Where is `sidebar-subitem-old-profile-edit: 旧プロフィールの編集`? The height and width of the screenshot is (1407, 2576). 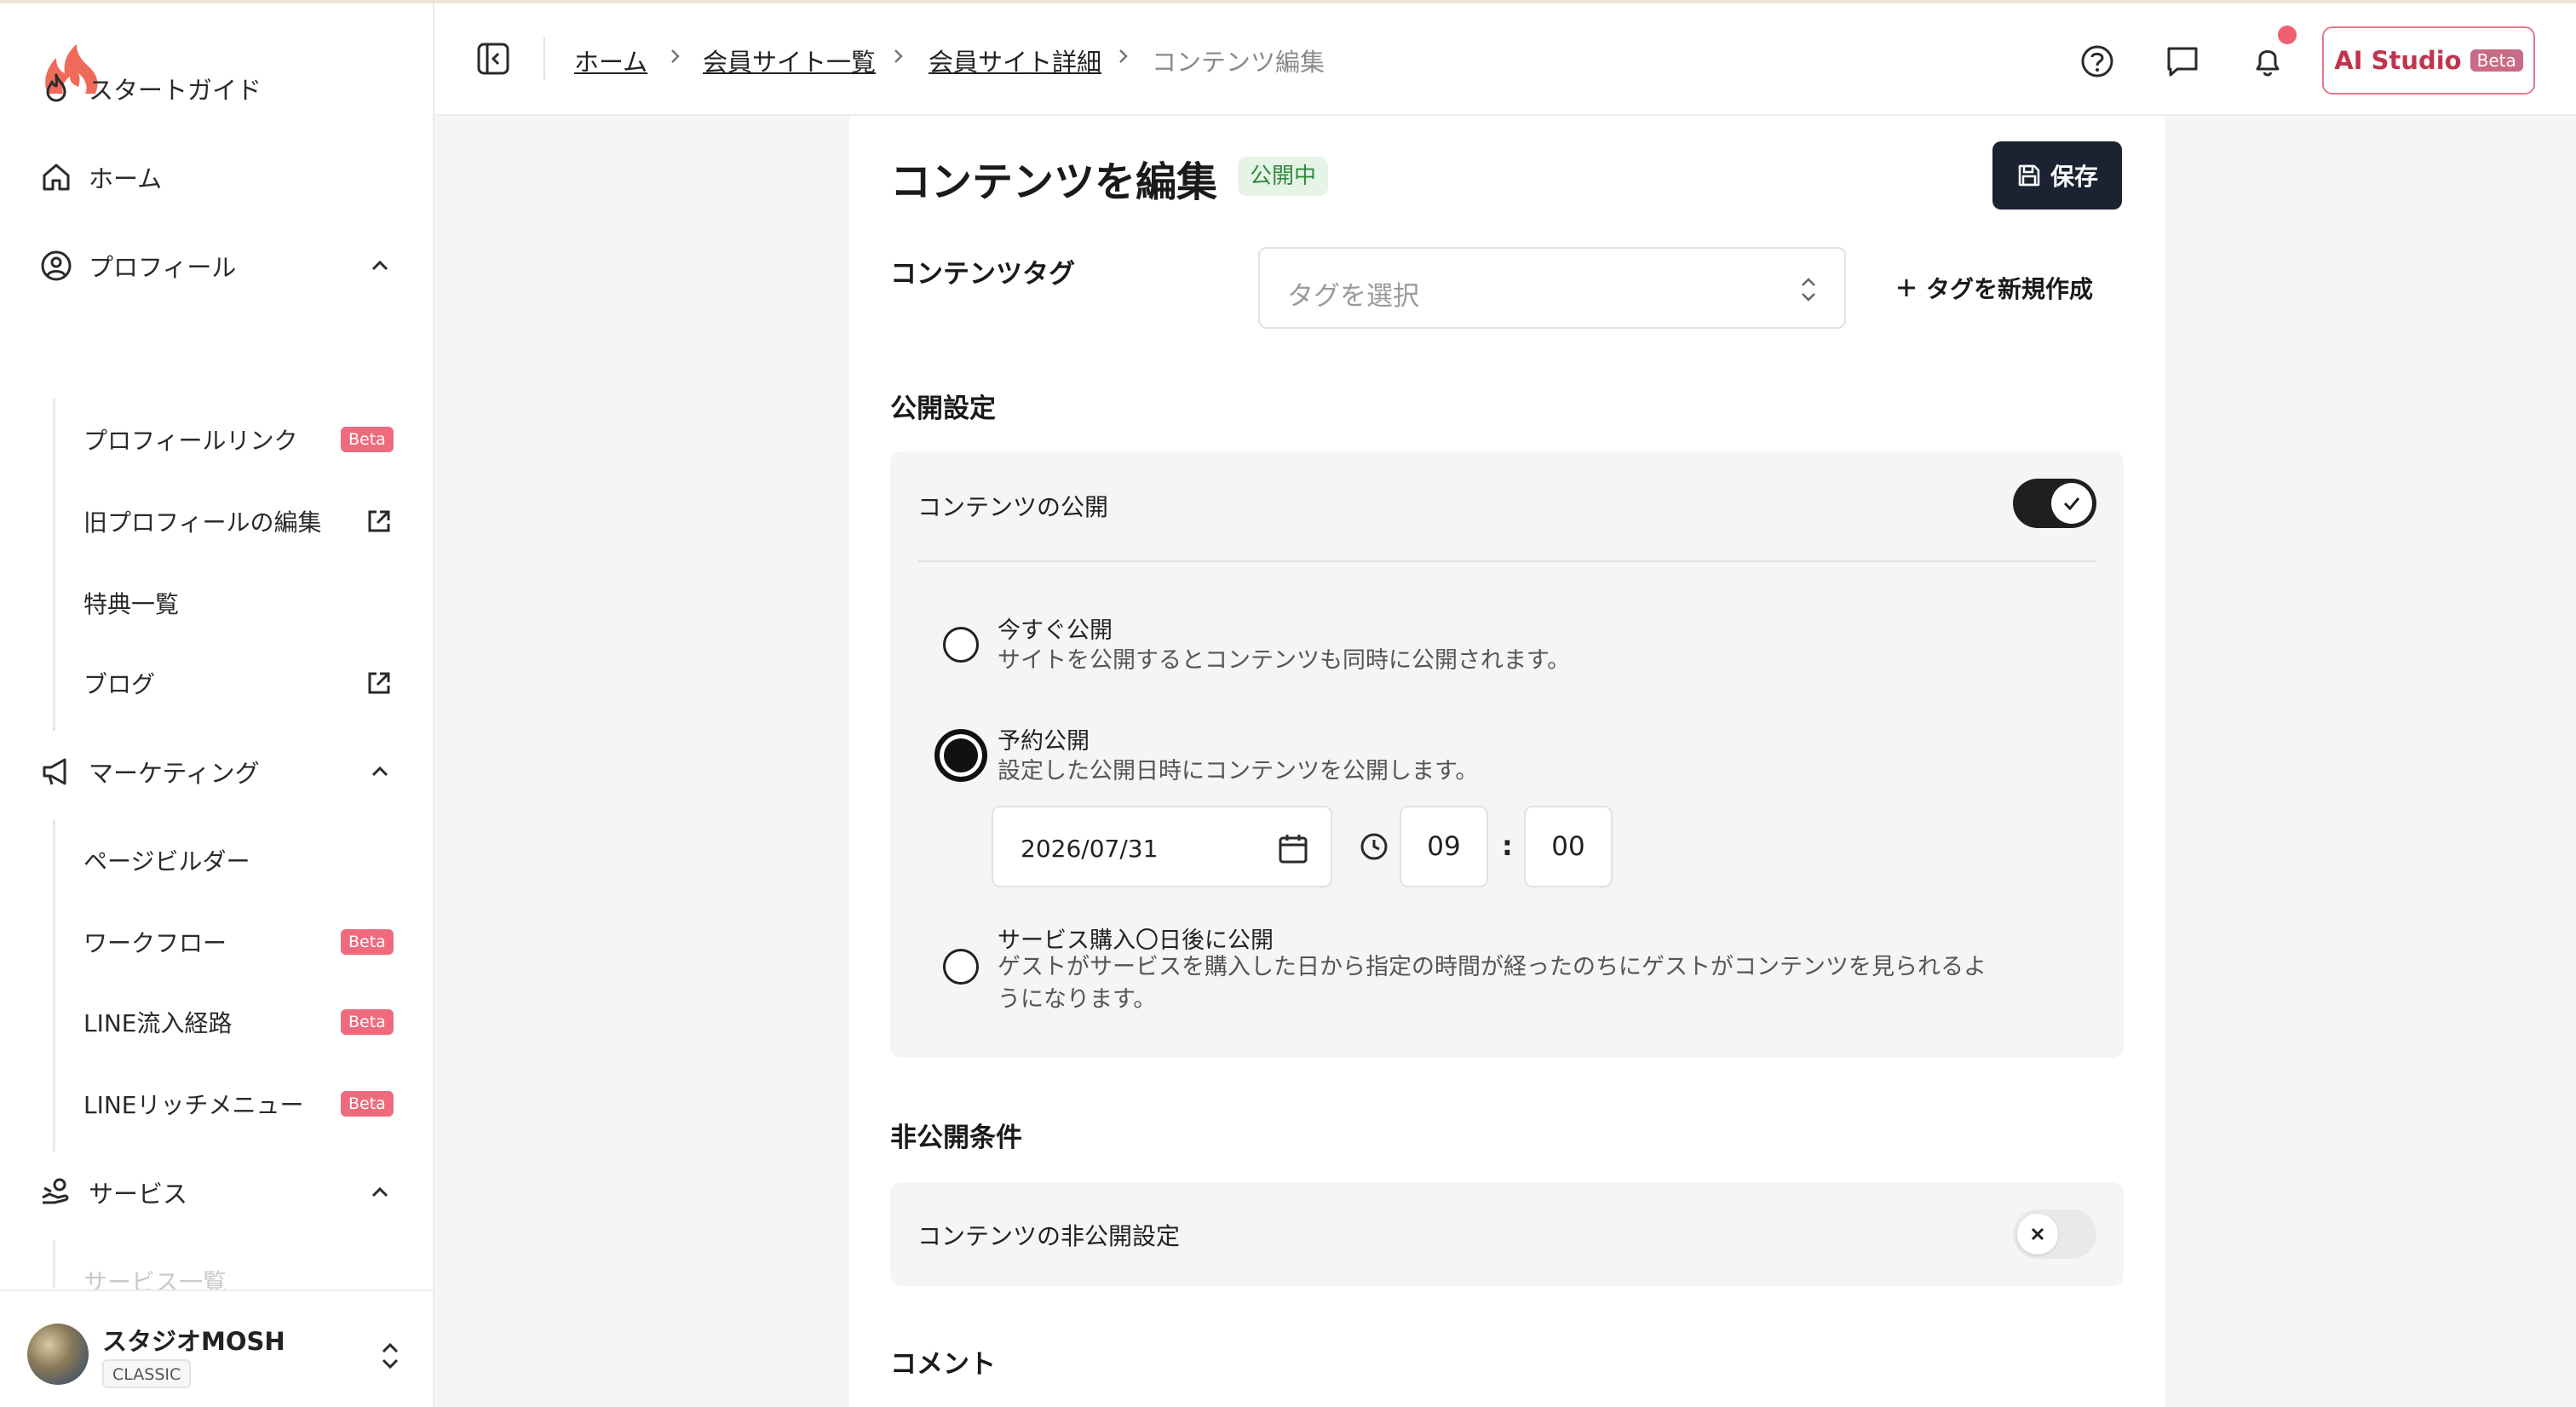
sidebar-subitem-old-profile-edit: 旧プロフィールの編集 is located at coordinates (217, 521).